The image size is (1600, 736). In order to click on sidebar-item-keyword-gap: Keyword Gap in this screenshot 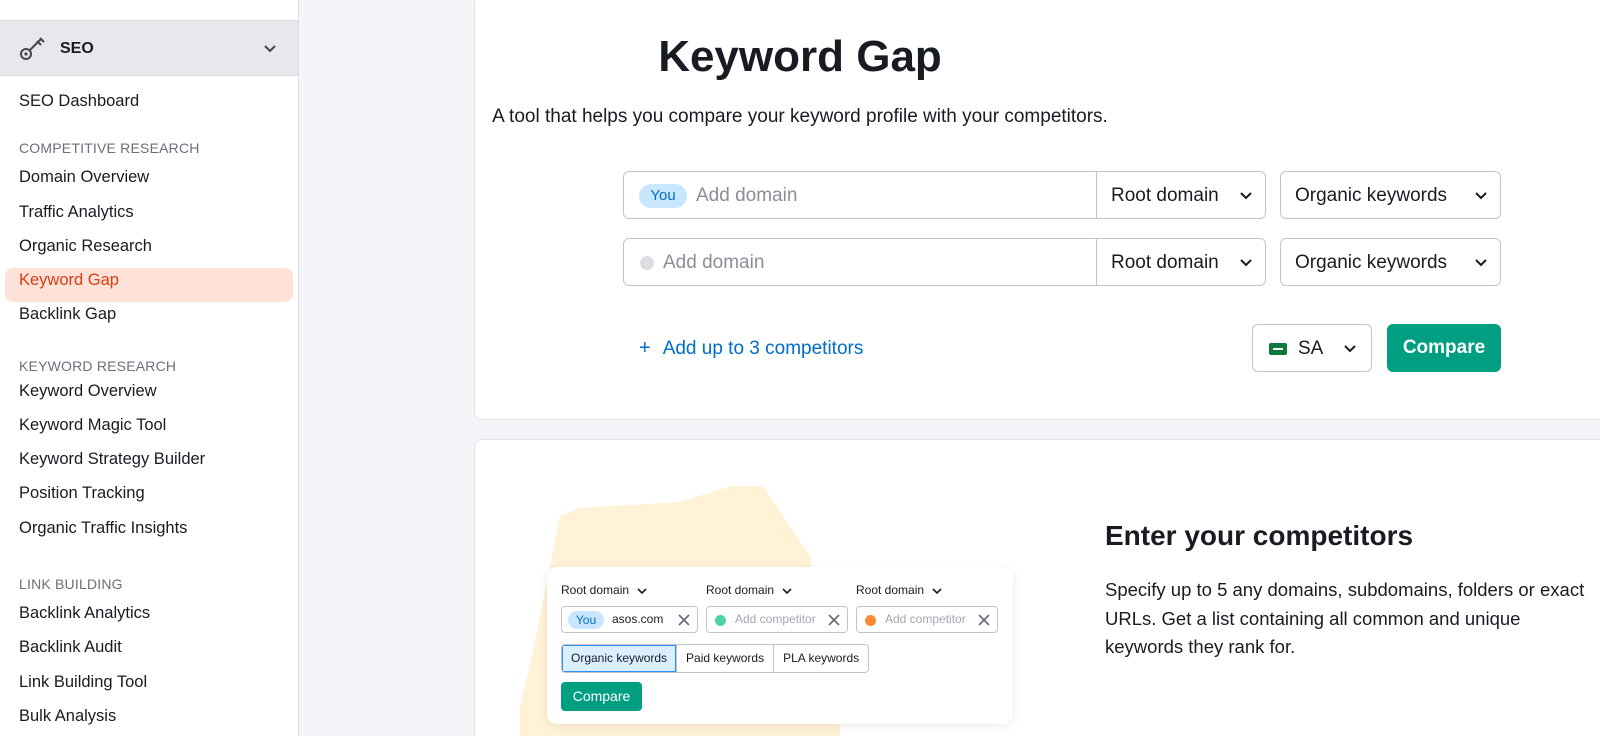, I will do `click(69, 280)`.